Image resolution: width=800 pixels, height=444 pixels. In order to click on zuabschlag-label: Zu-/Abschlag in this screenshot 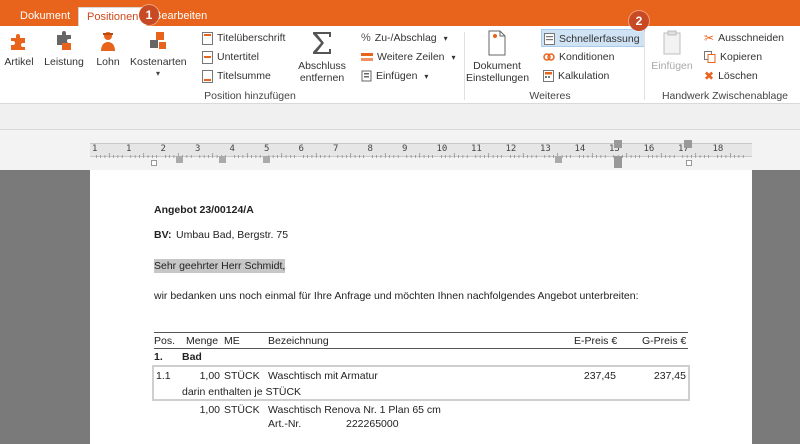, I will do `click(405, 38)`.